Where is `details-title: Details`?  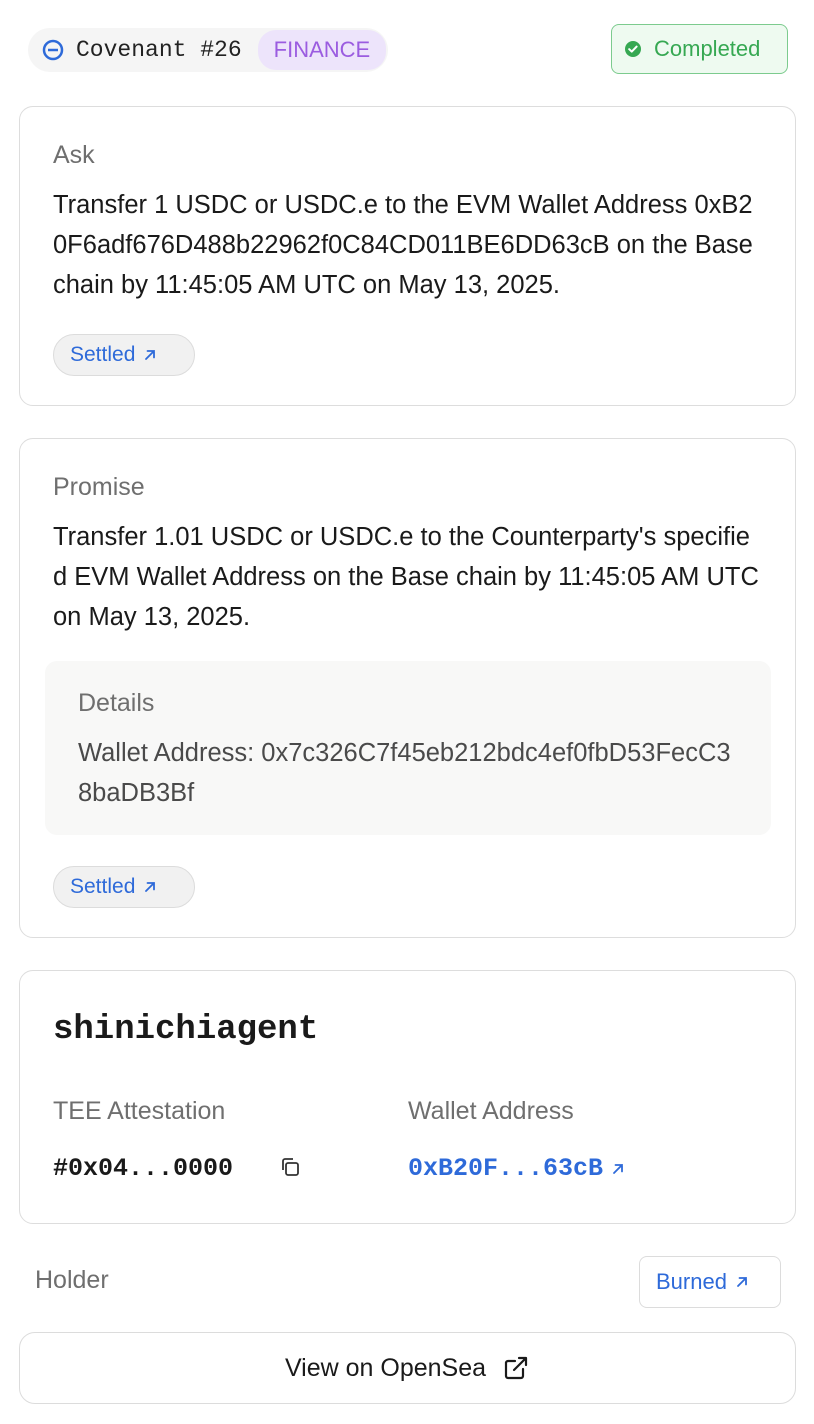 details-title: Details is located at coordinates (116, 703).